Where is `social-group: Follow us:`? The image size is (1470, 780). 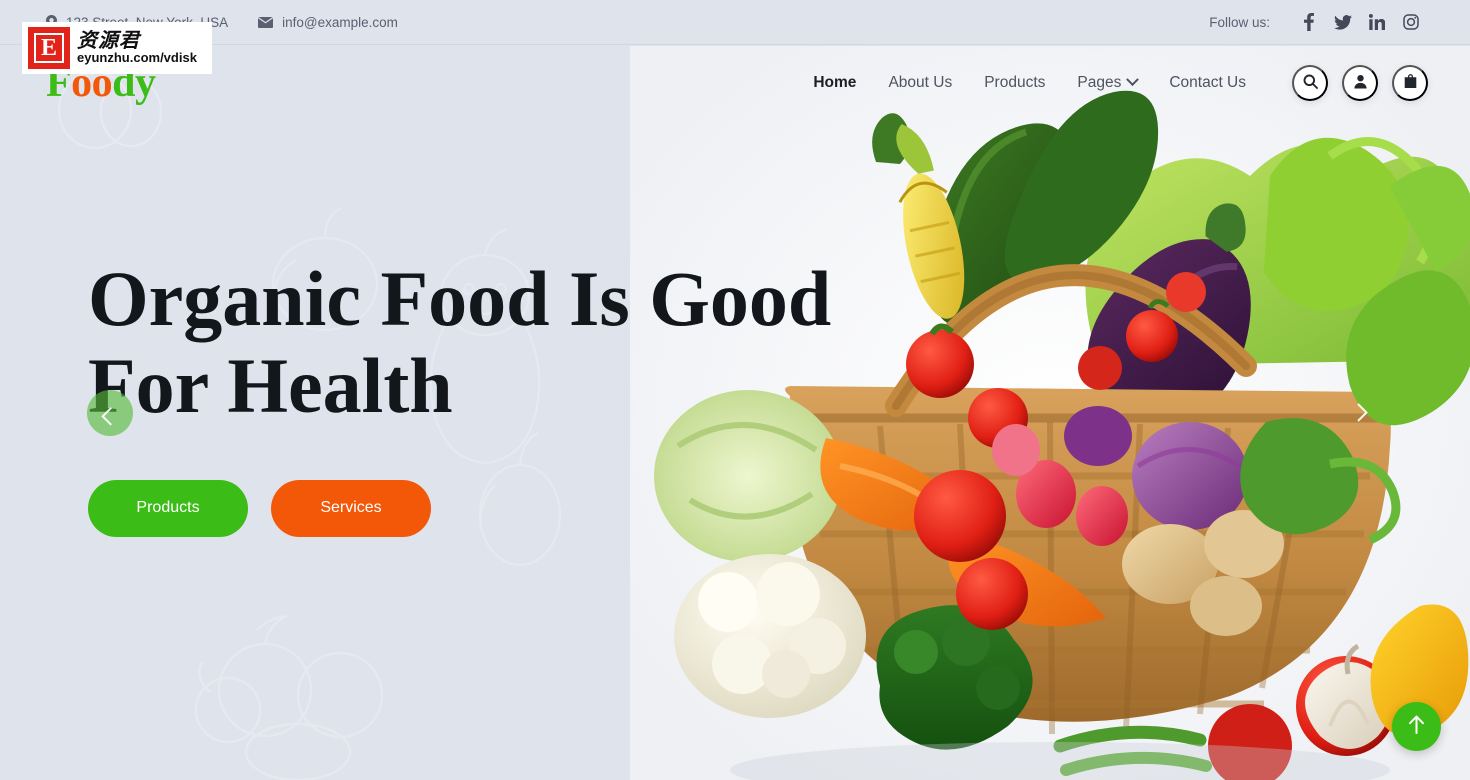 social-group: Follow us: is located at coordinates (1318, 22).